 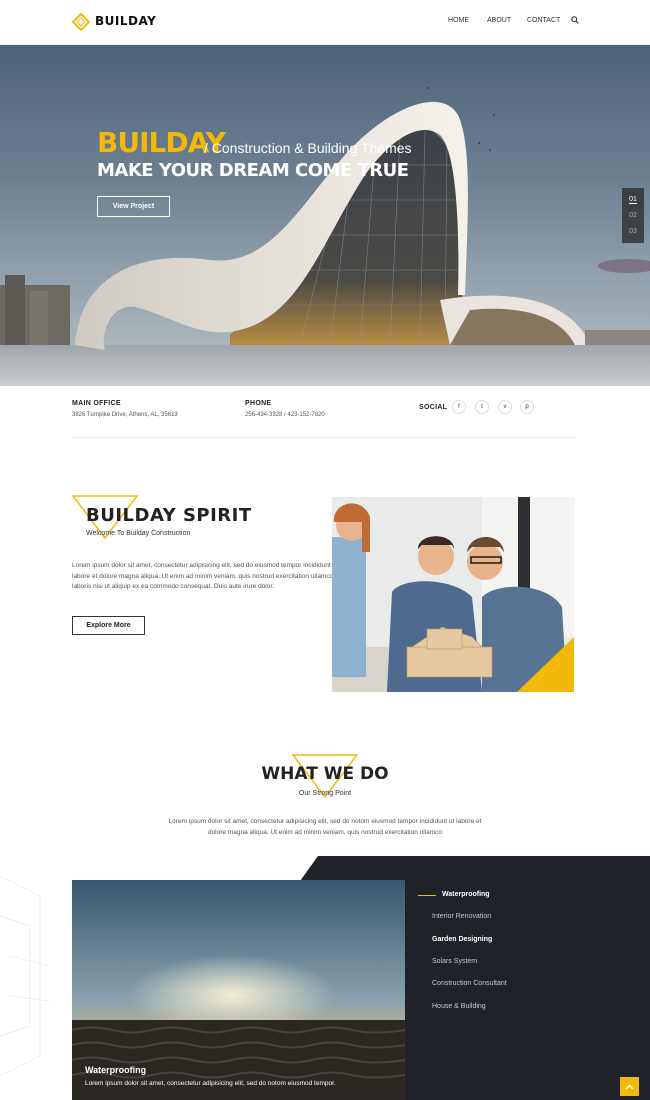 I want to click on whatwedo-subtitle: Our Strong Point, so click(x=325, y=793).